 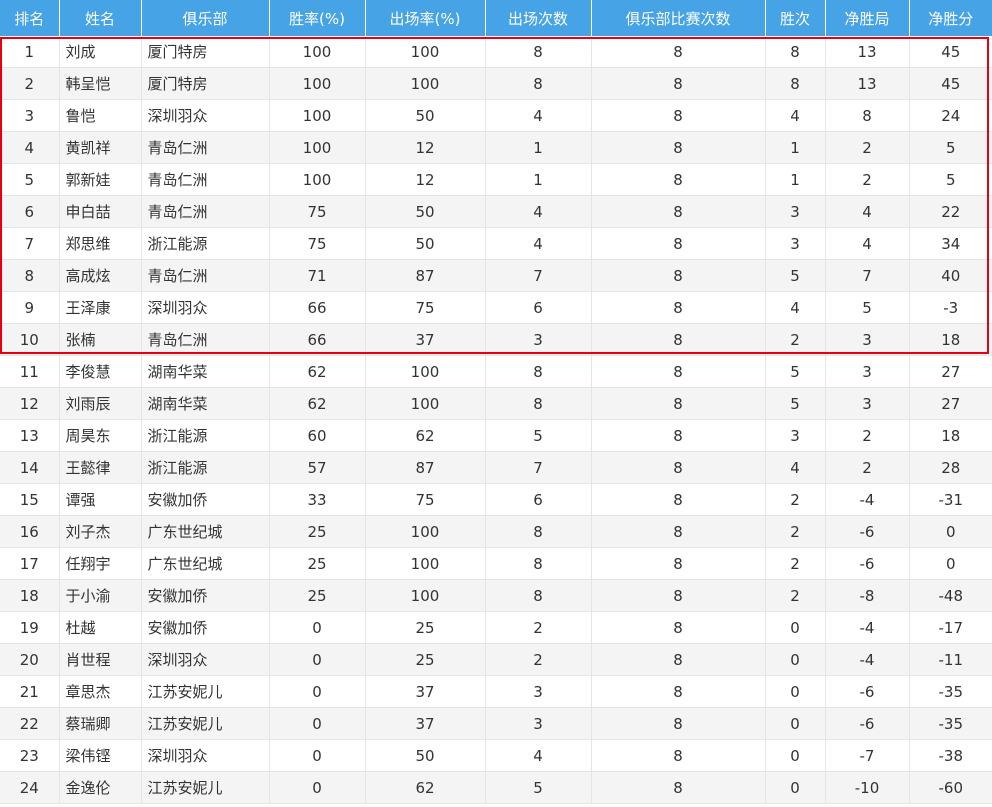 What do you see at coordinates (795, 531) in the screenshot?
I see `wins-cell: 2` at bounding box center [795, 531].